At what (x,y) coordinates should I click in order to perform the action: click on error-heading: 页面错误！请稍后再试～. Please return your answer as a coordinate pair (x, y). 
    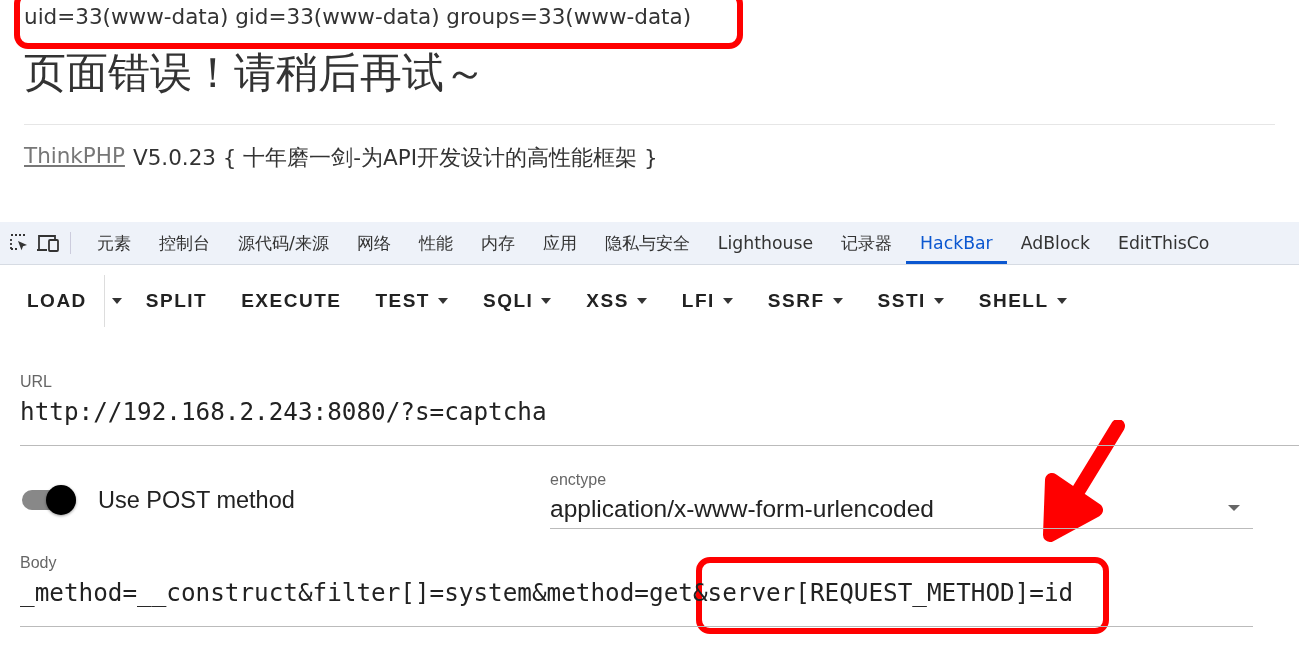
    Looking at the image, I should click on (255, 73).